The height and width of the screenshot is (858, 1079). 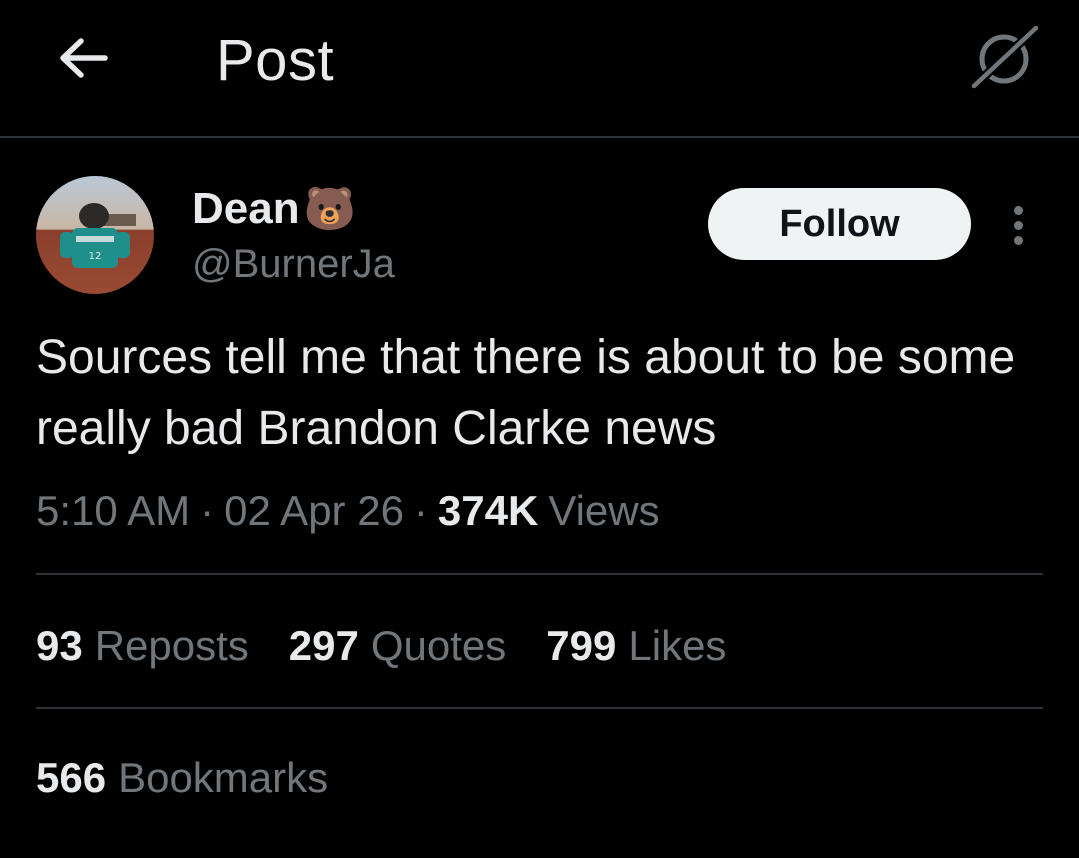 I want to click on back-button, so click(x=83, y=58).